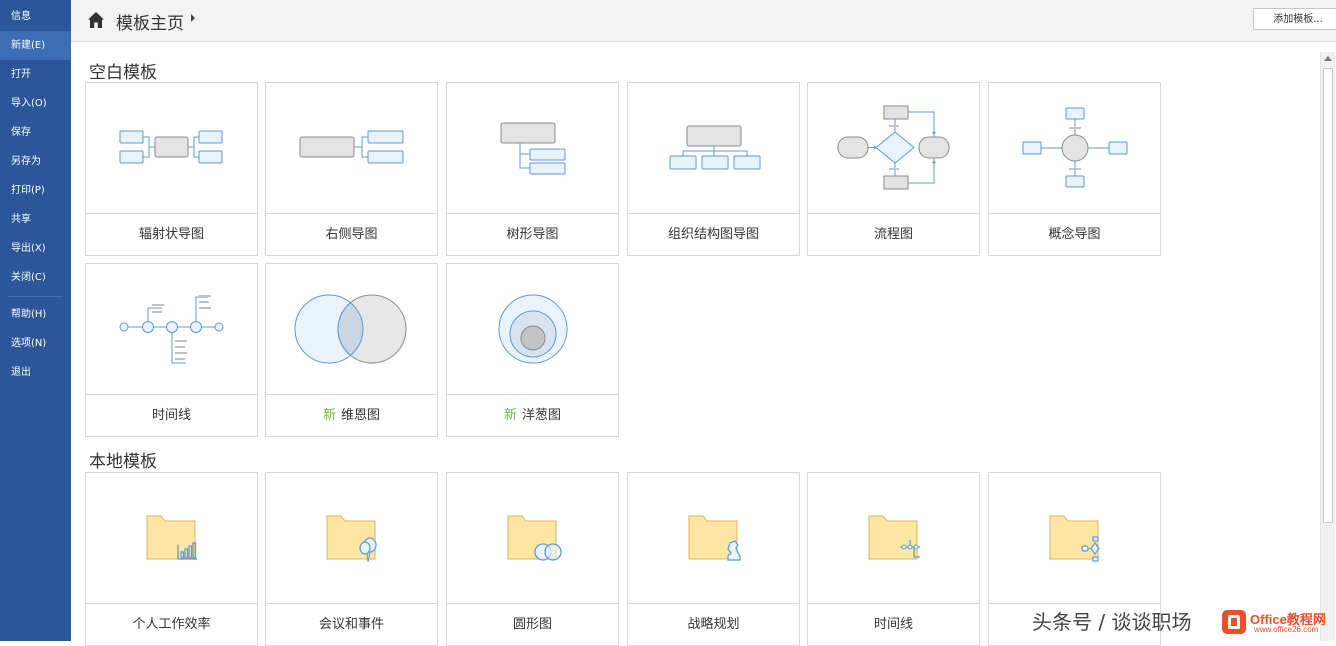 This screenshot has height=646, width=1336. I want to click on watermark-text: 头条号 / 谈谈职场, so click(1112, 622).